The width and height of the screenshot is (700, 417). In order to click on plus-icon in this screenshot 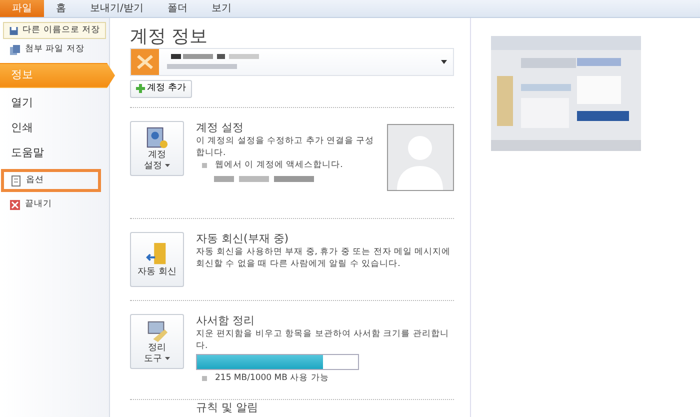, I will do `click(140, 89)`.